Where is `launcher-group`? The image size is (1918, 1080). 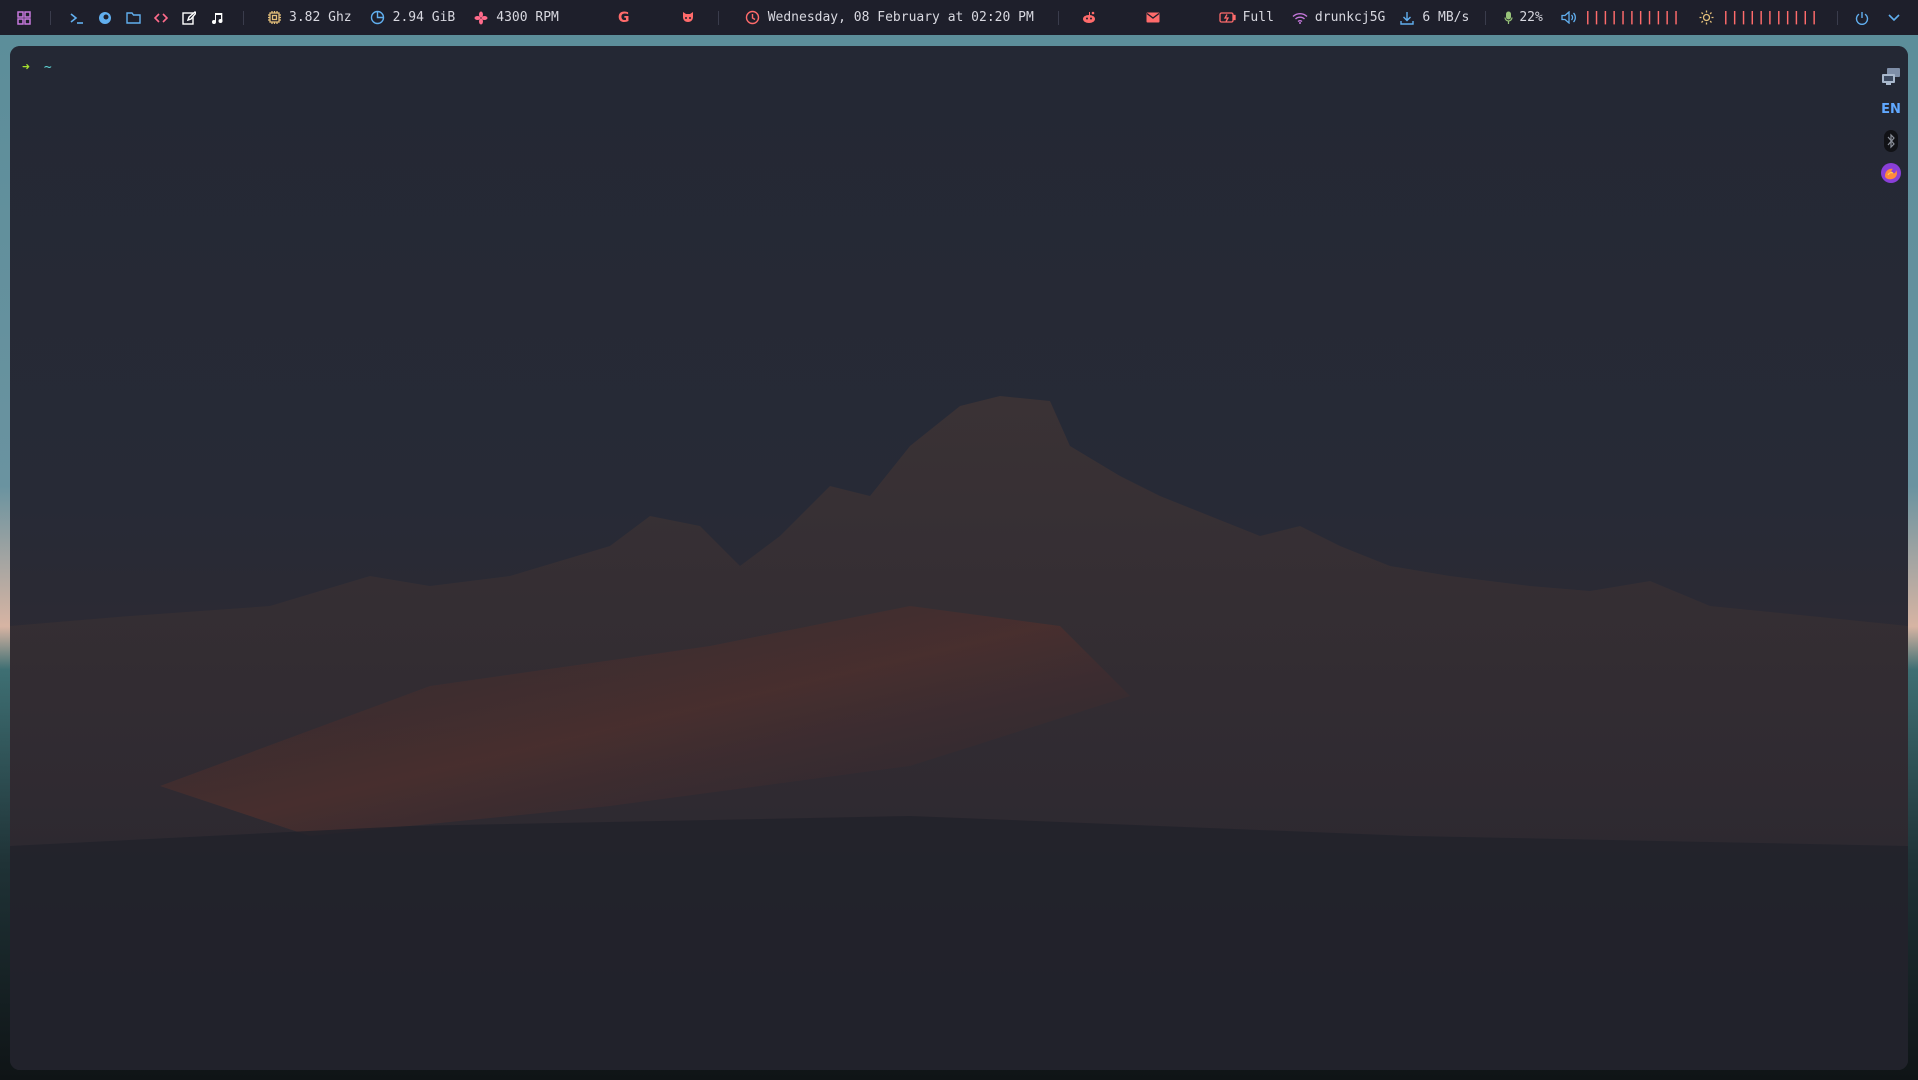 launcher-group is located at coordinates (120, 18).